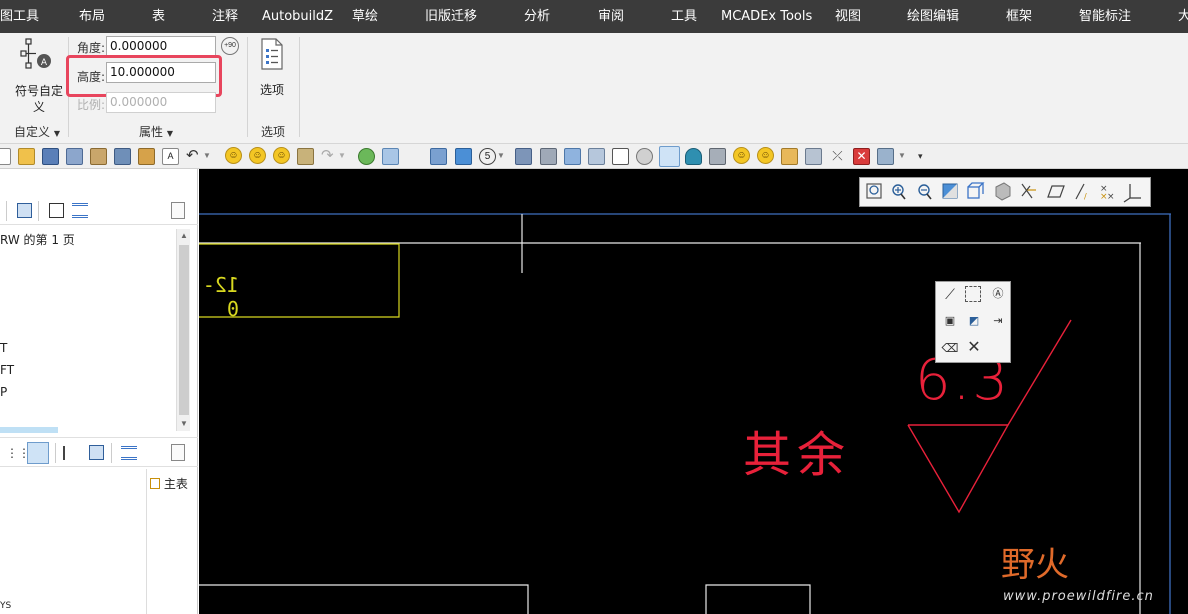 The width and height of the screenshot is (1188, 614). What do you see at coordinates (92, 16) in the screenshot?
I see `menu-layout: 布局` at bounding box center [92, 16].